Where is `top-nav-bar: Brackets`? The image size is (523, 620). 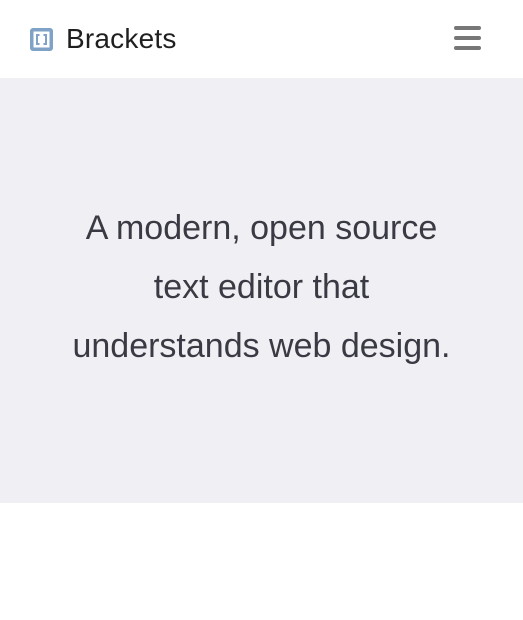 top-nav-bar: Brackets is located at coordinates (261, 39).